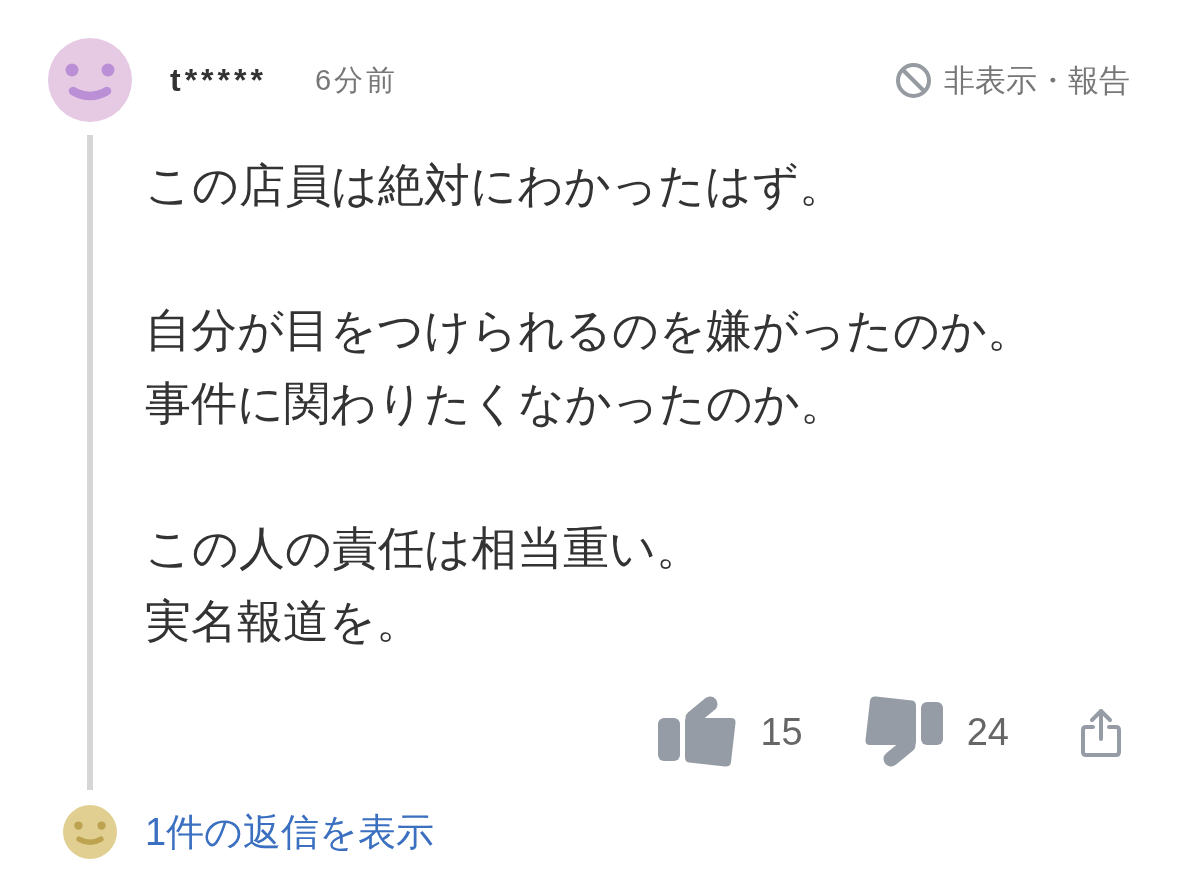  I want to click on share-button, so click(1101, 731).